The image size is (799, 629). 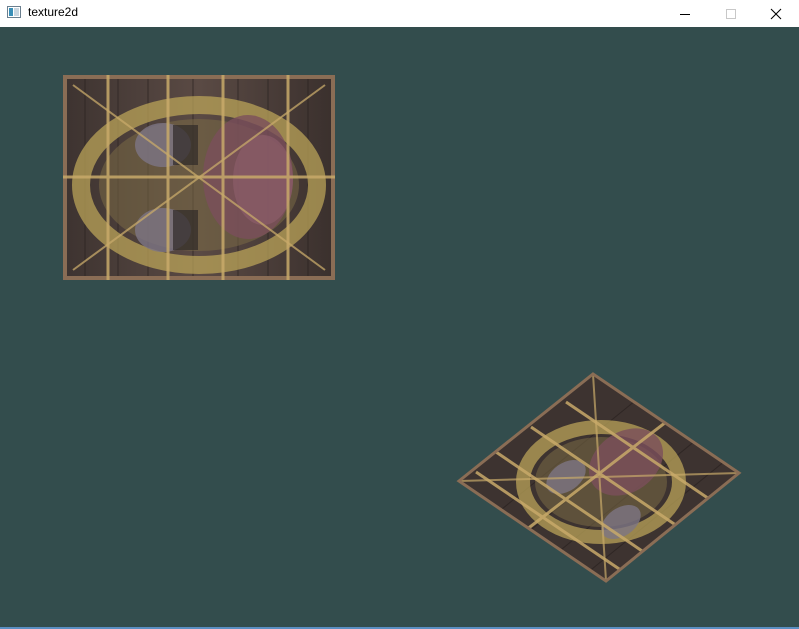 I want to click on minimize-icon, so click(x=685, y=14).